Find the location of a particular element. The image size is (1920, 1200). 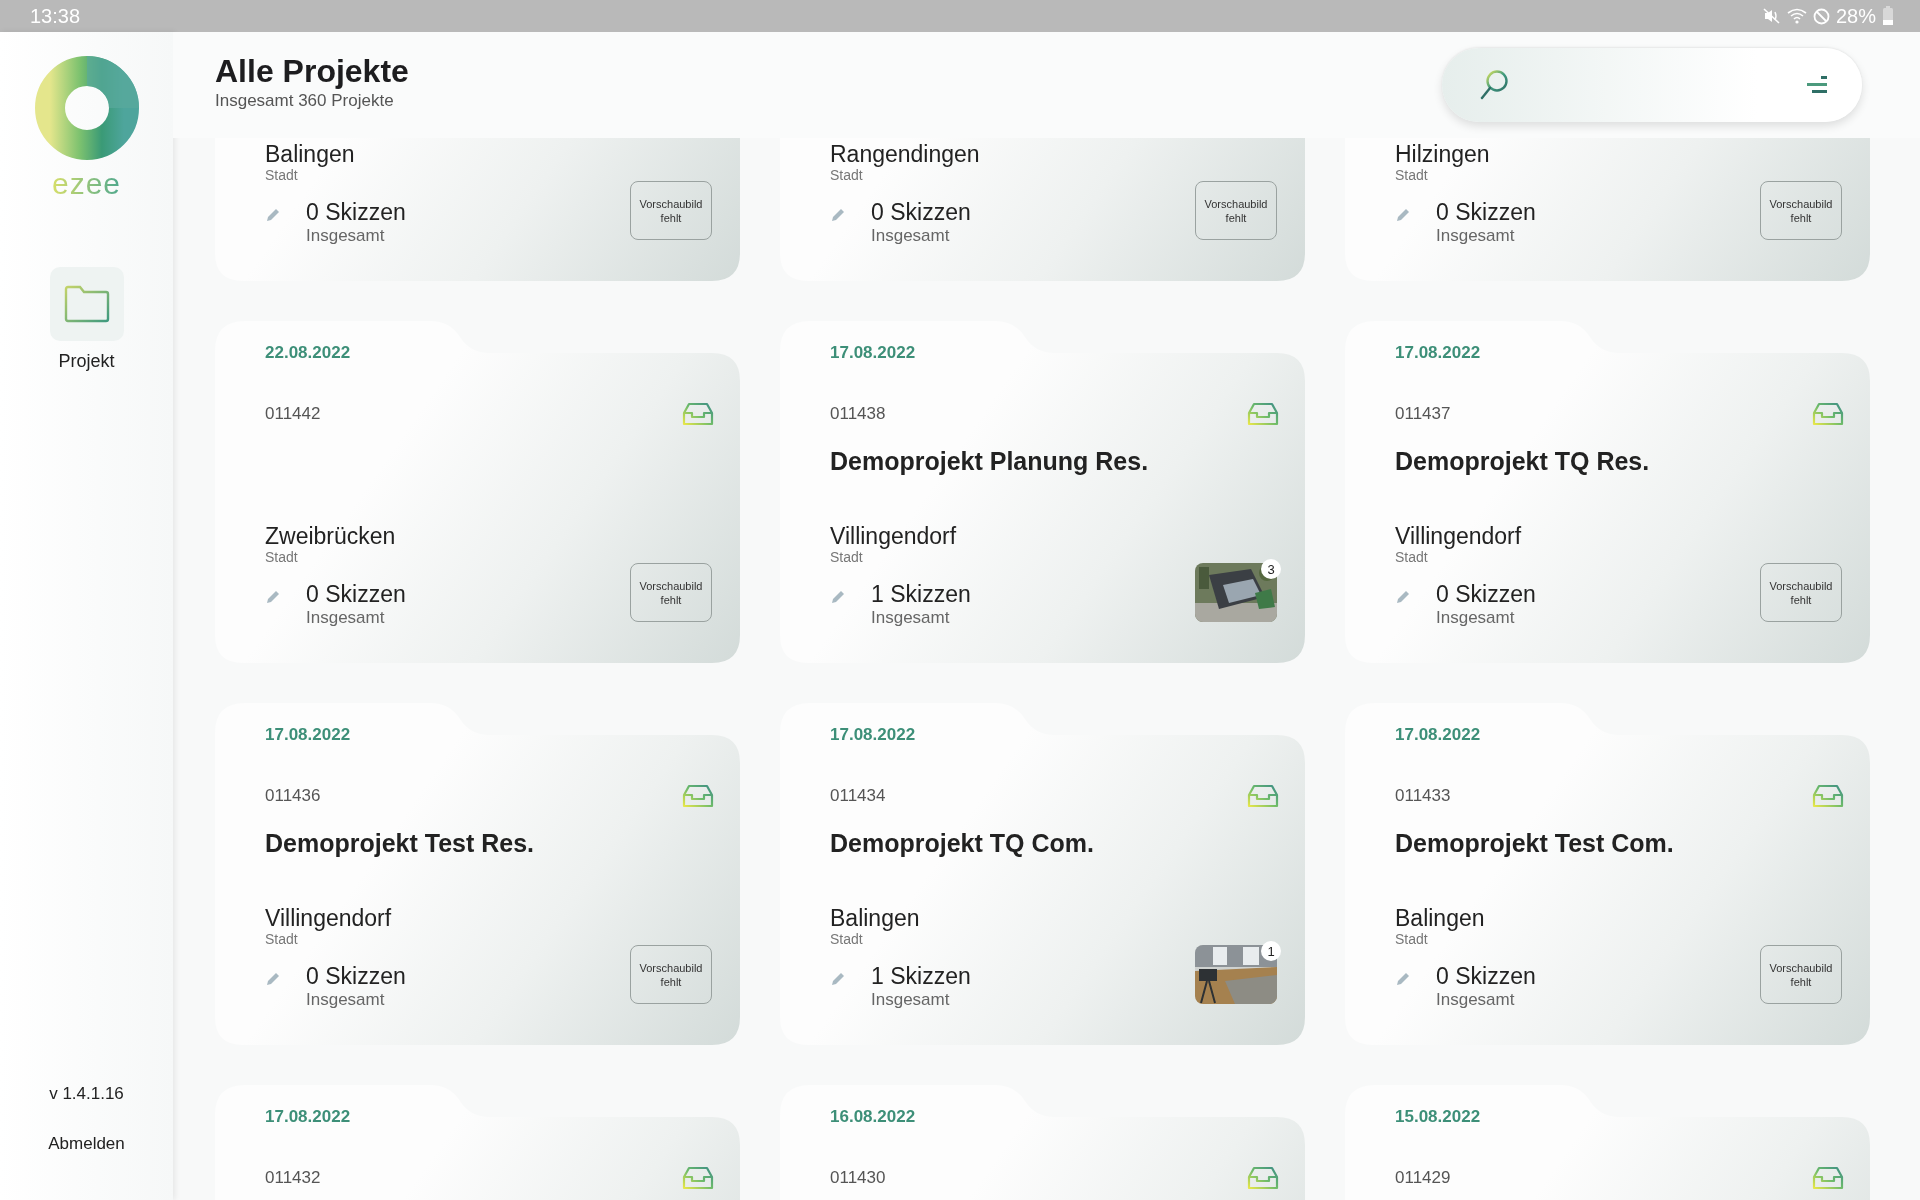

image-count-badge: 1 is located at coordinates (1271, 951).